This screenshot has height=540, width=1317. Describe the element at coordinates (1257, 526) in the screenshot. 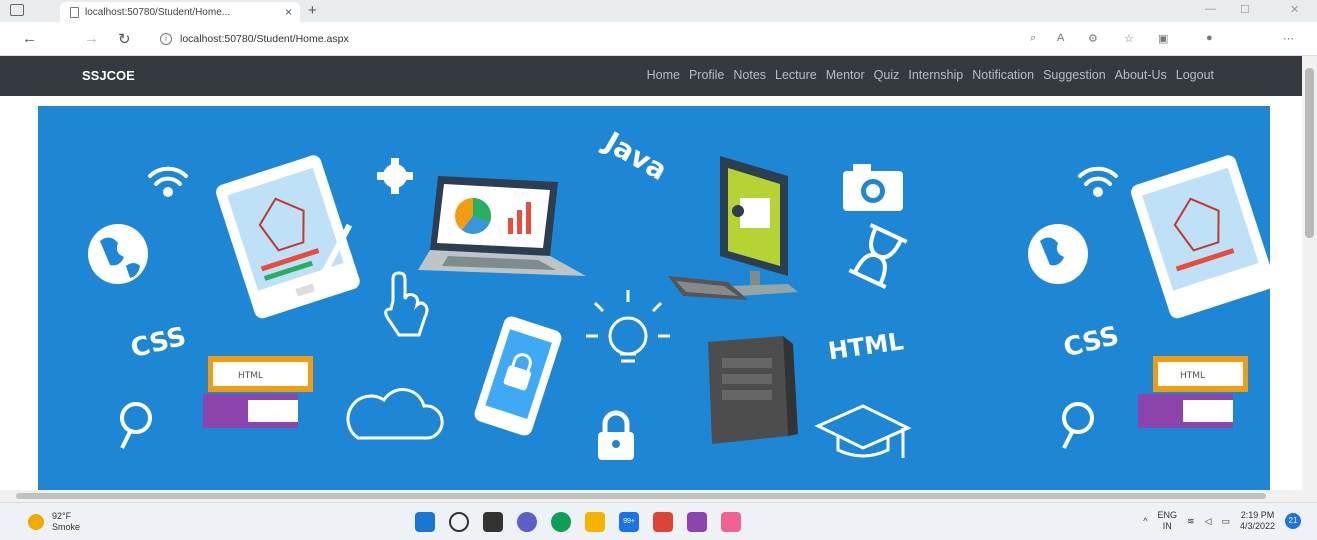

I see `clock-date: 4/3/2022` at that location.